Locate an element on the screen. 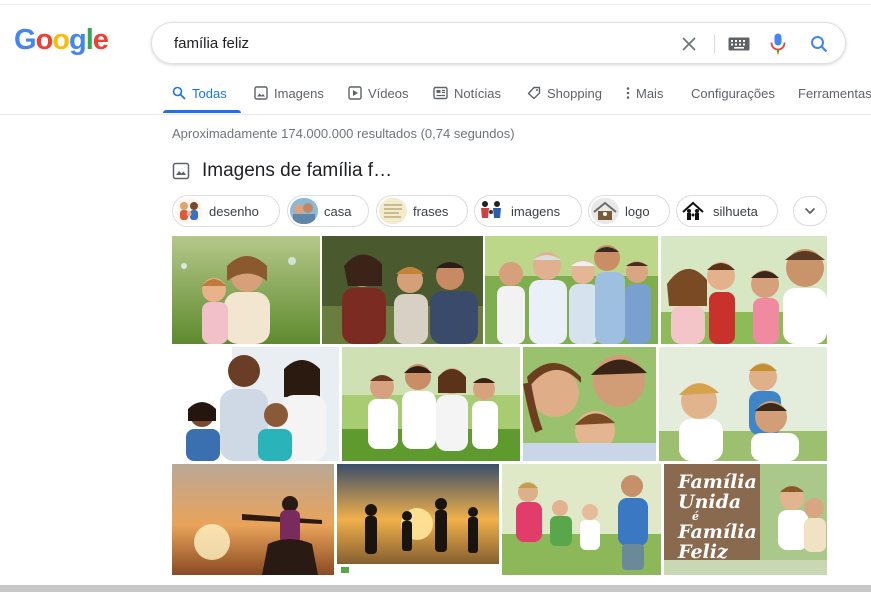 This screenshot has width=871, height=592. keyboard-icon is located at coordinates (739, 44).